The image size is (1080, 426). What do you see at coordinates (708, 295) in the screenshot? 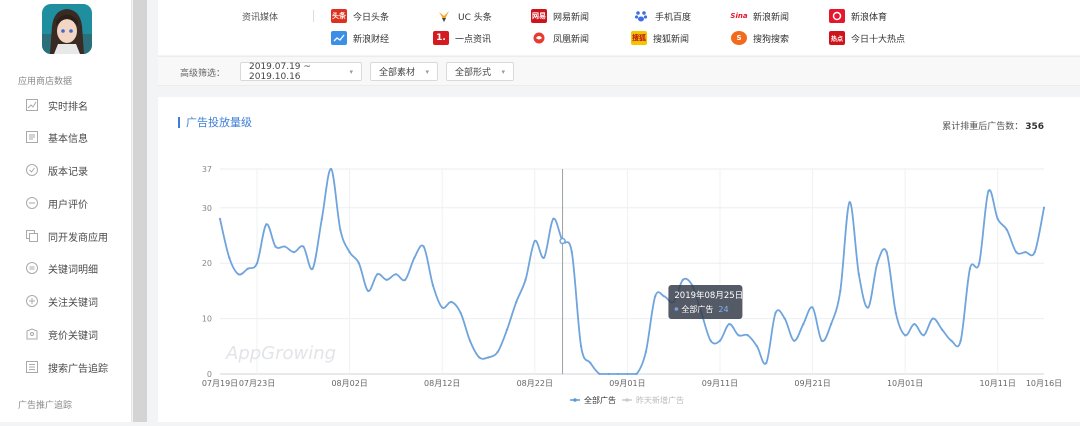
I see `tooltip-date: 2019年08月25日` at bounding box center [708, 295].